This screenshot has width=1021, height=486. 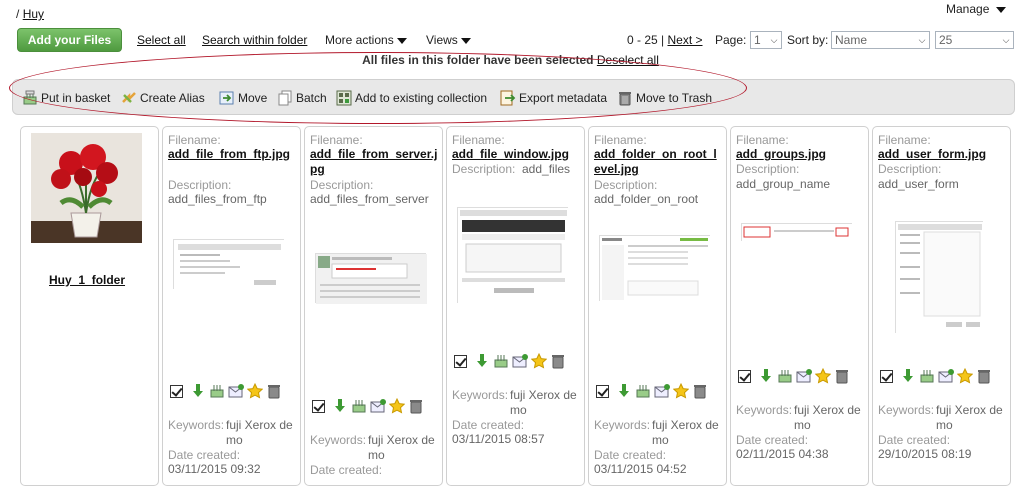 I want to click on create-alias-button: Create Alias, so click(x=163, y=98).